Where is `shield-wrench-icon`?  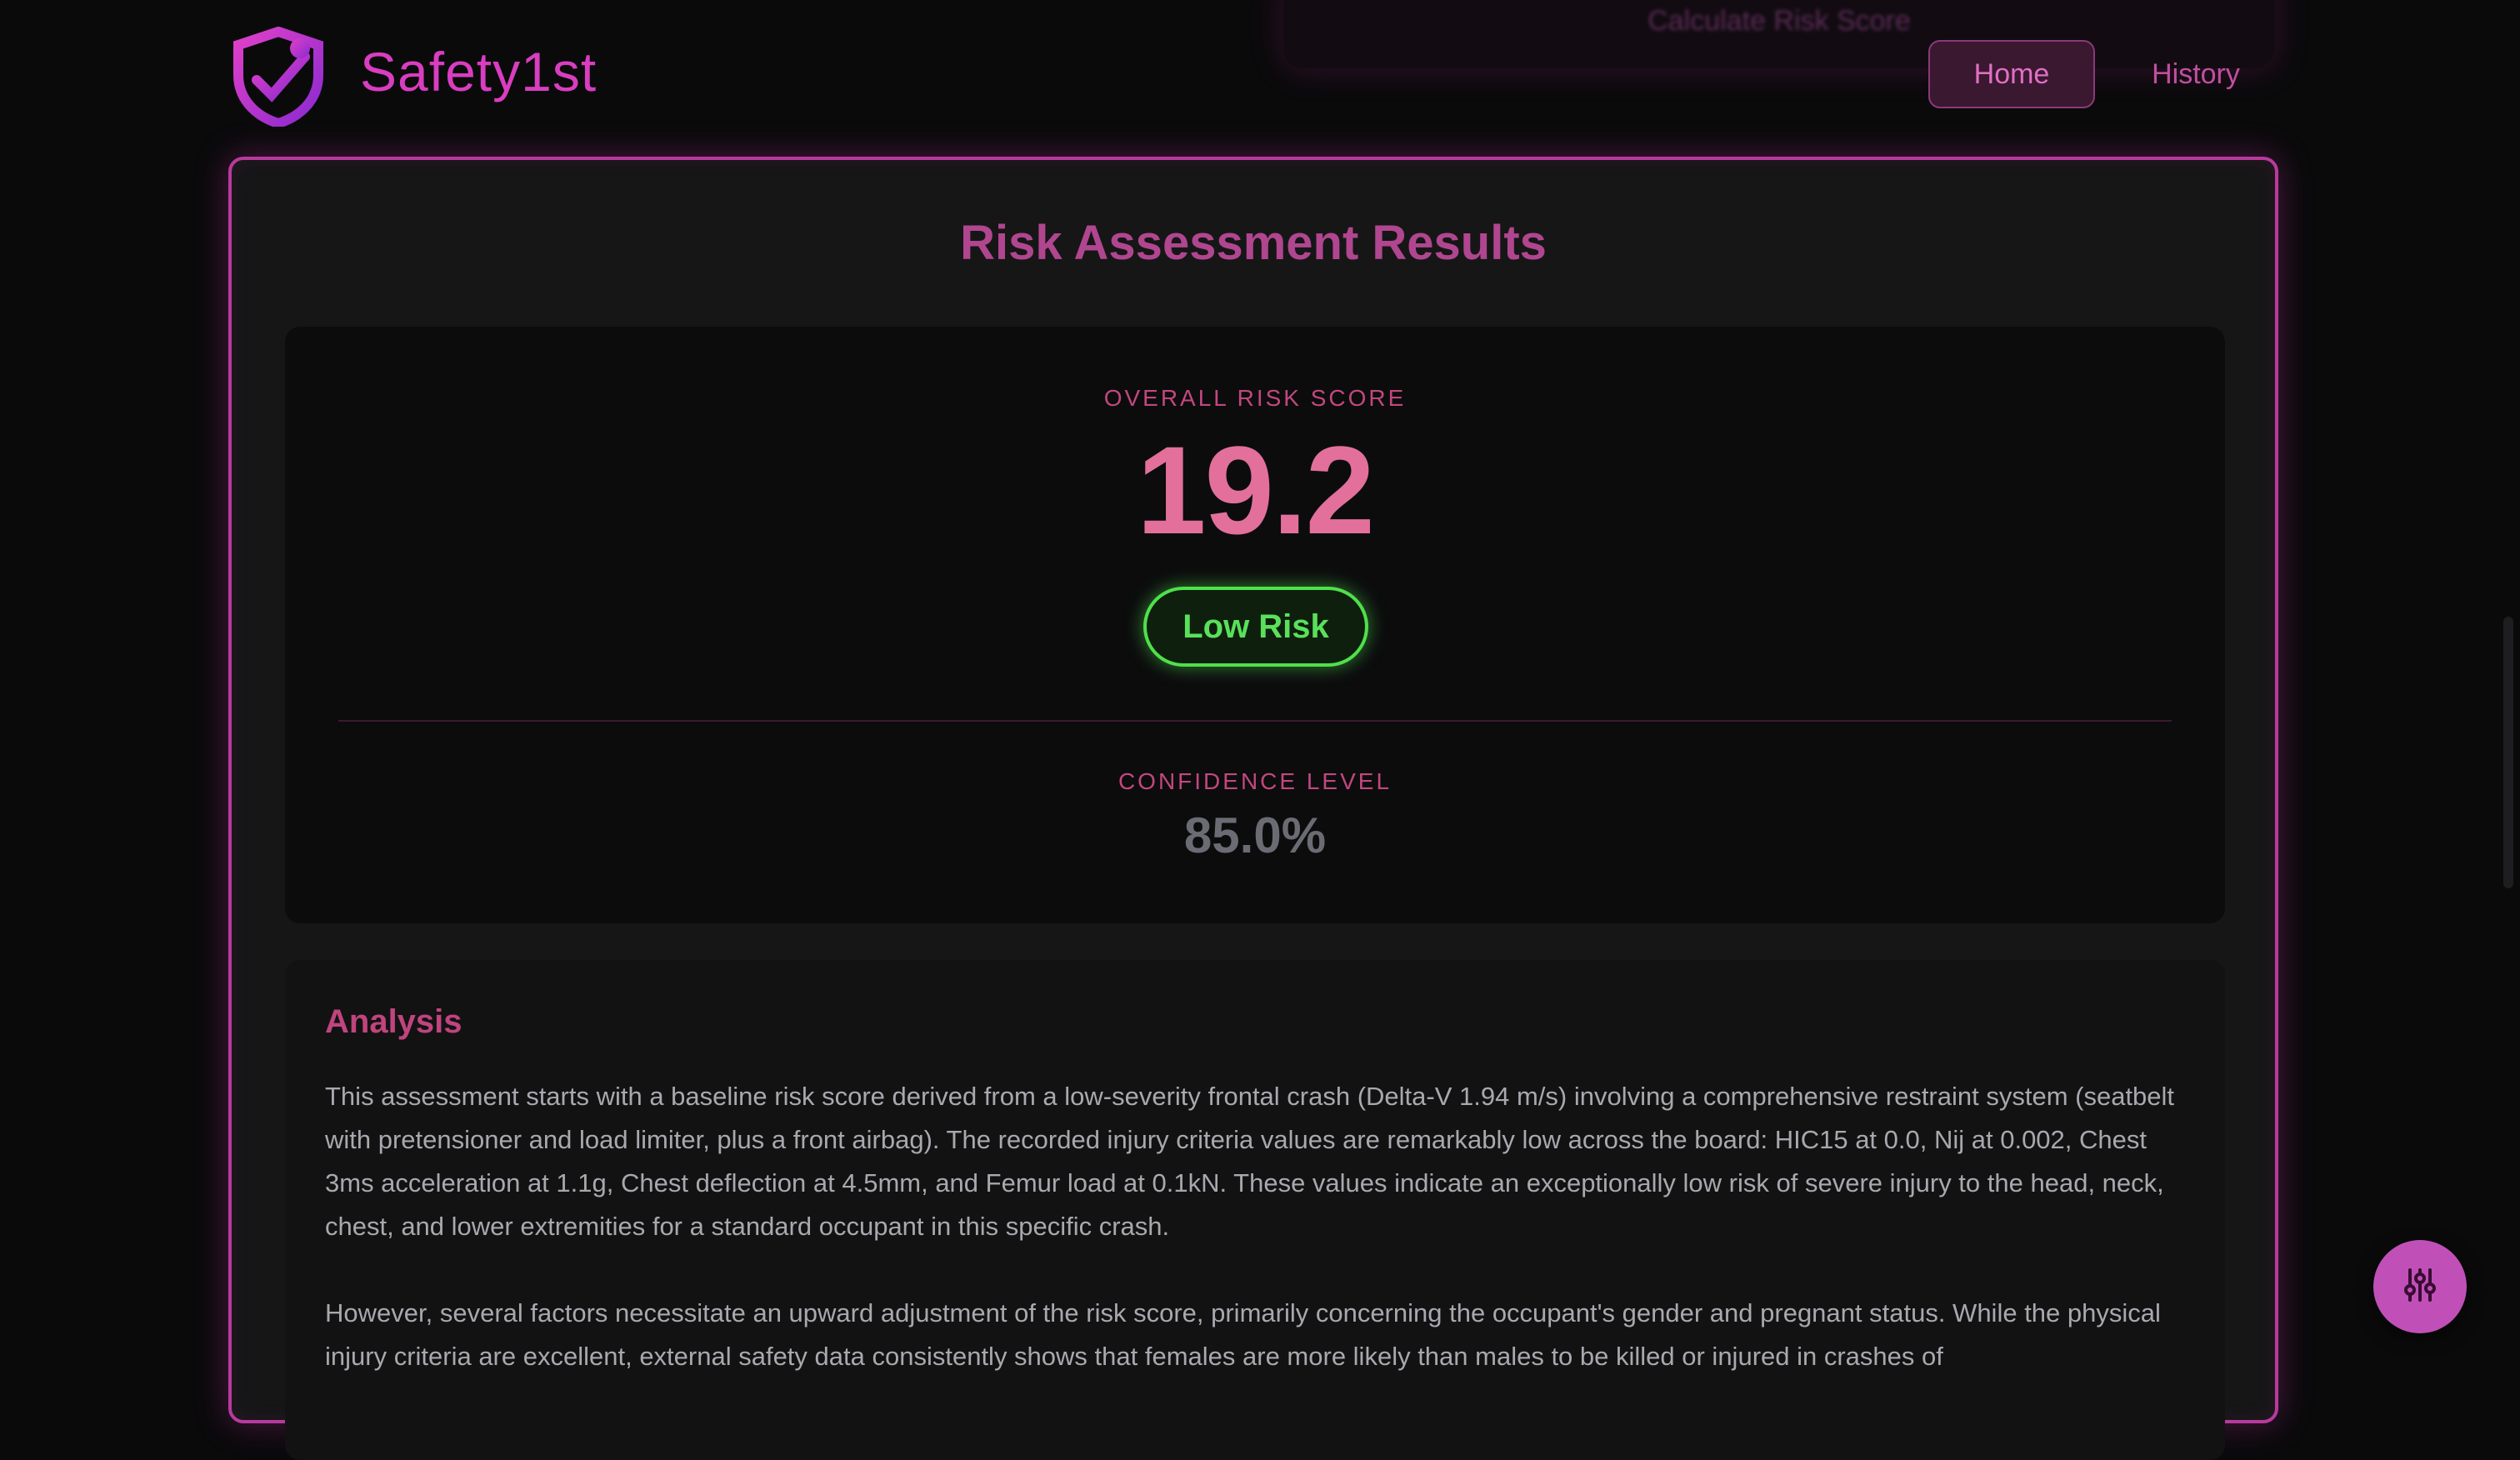
shield-wrench-icon is located at coordinates (278, 77).